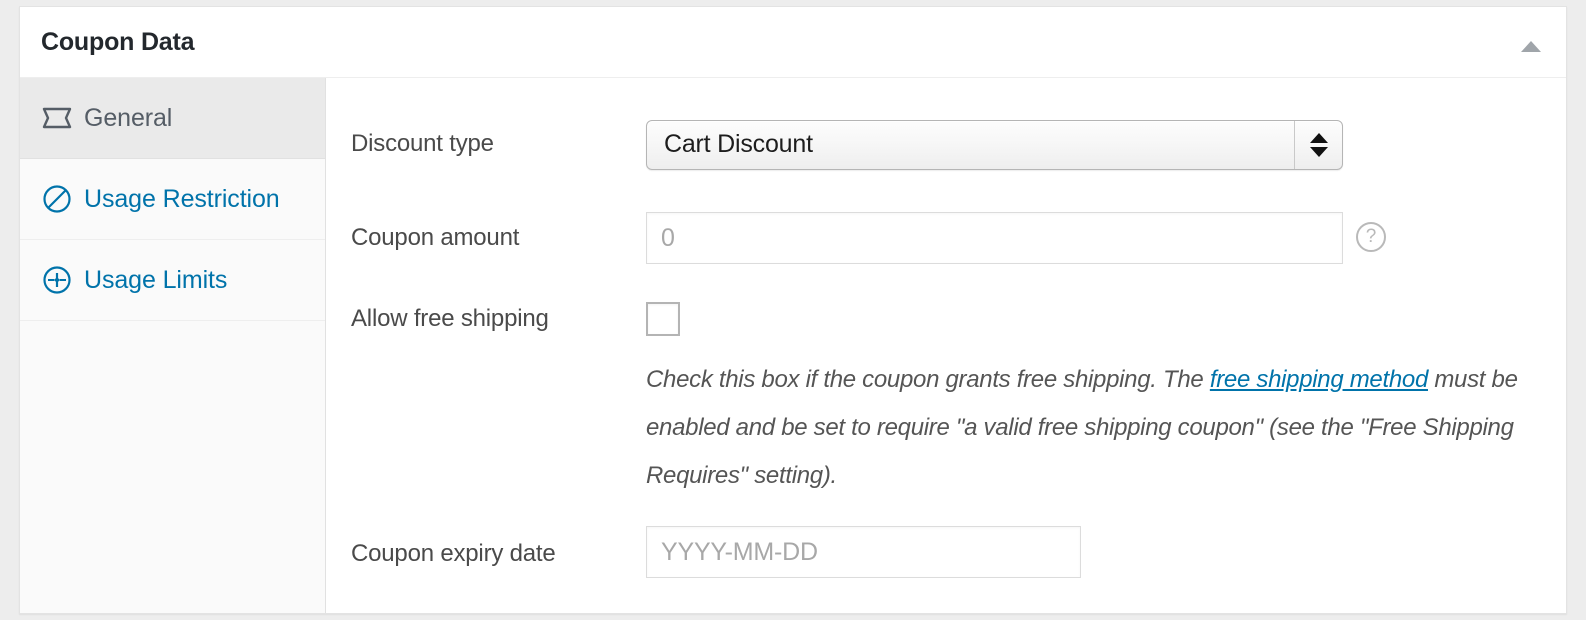 This screenshot has height=620, width=1586. Describe the element at coordinates (1319, 379) in the screenshot. I see `free-shipping-method-link: free shipping method` at that location.